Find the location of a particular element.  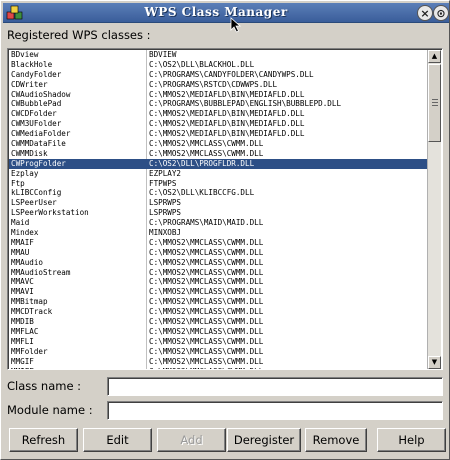

module-cell: C:\PROGRAMS\RSTCD\CDWWPS.DLL is located at coordinates (213, 84).